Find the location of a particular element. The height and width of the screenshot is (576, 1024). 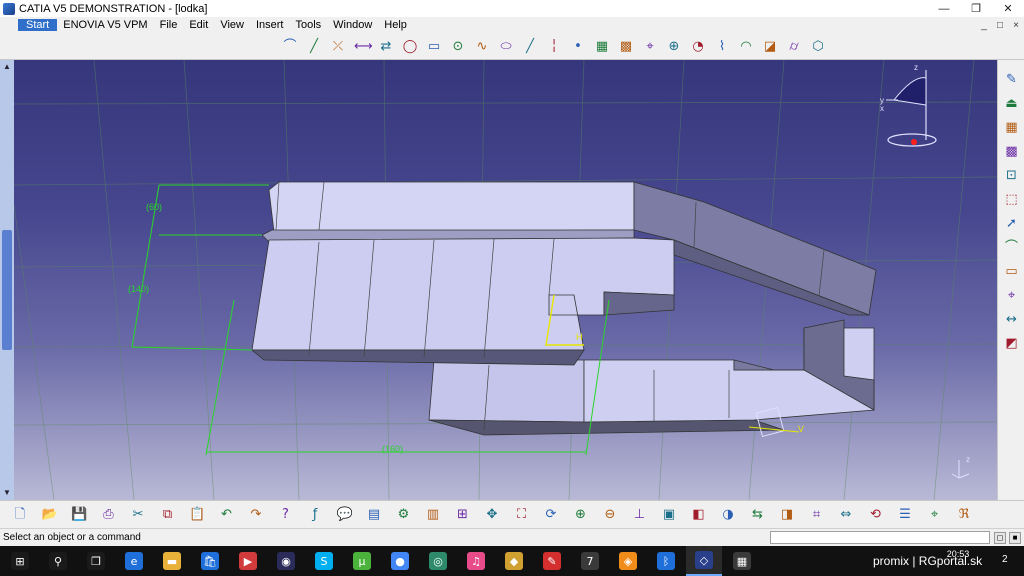

edge-icon: e is located at coordinates (134, 561).